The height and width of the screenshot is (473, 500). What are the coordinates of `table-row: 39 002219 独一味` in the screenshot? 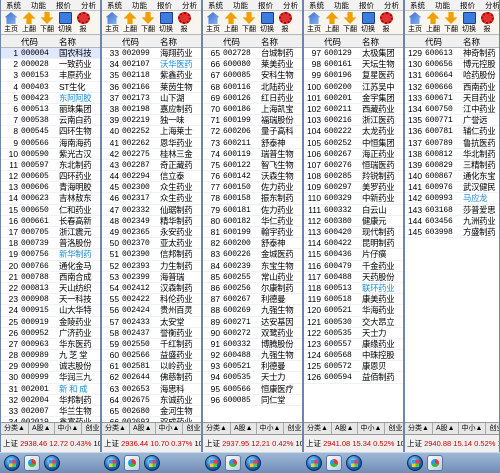 It's located at (151, 121).